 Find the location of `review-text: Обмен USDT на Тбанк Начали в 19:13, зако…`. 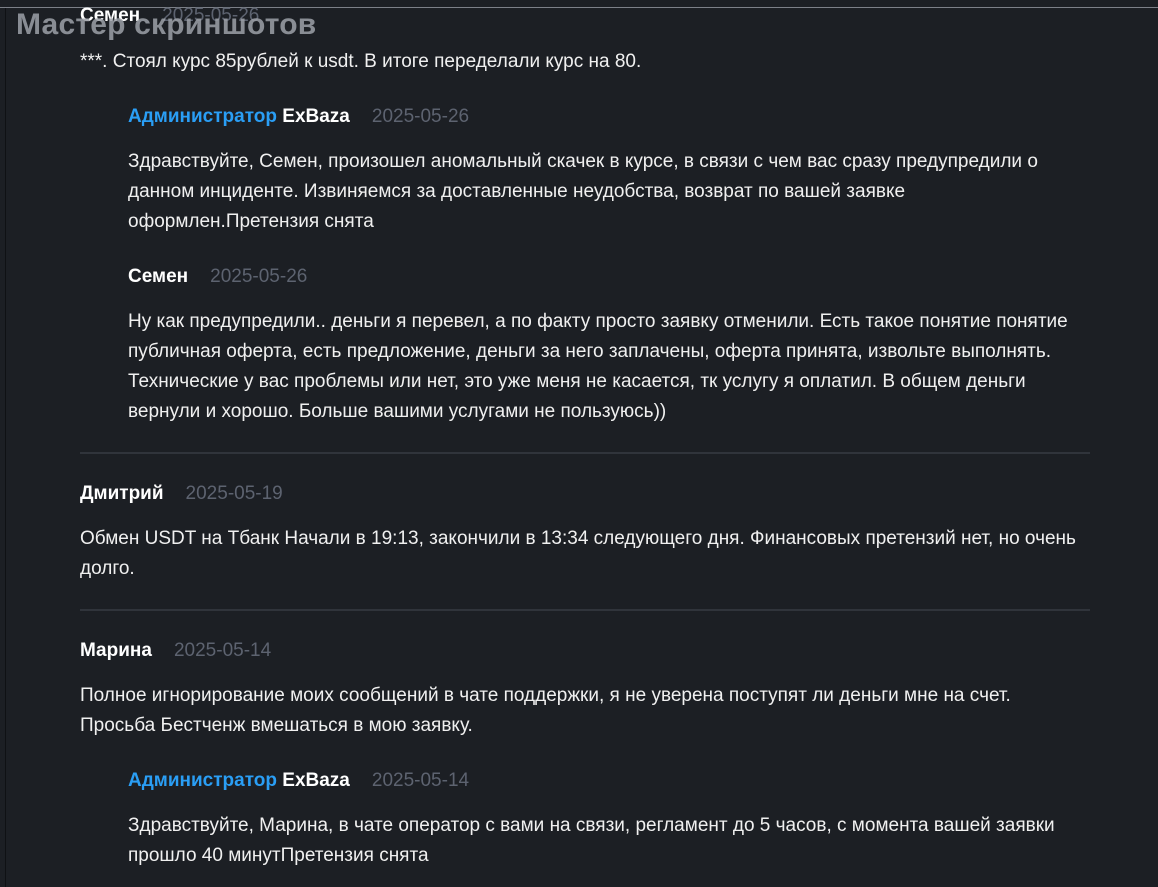

review-text: Обмен USDT на Тбанк Начали в 19:13, зако… is located at coordinates (578, 553).